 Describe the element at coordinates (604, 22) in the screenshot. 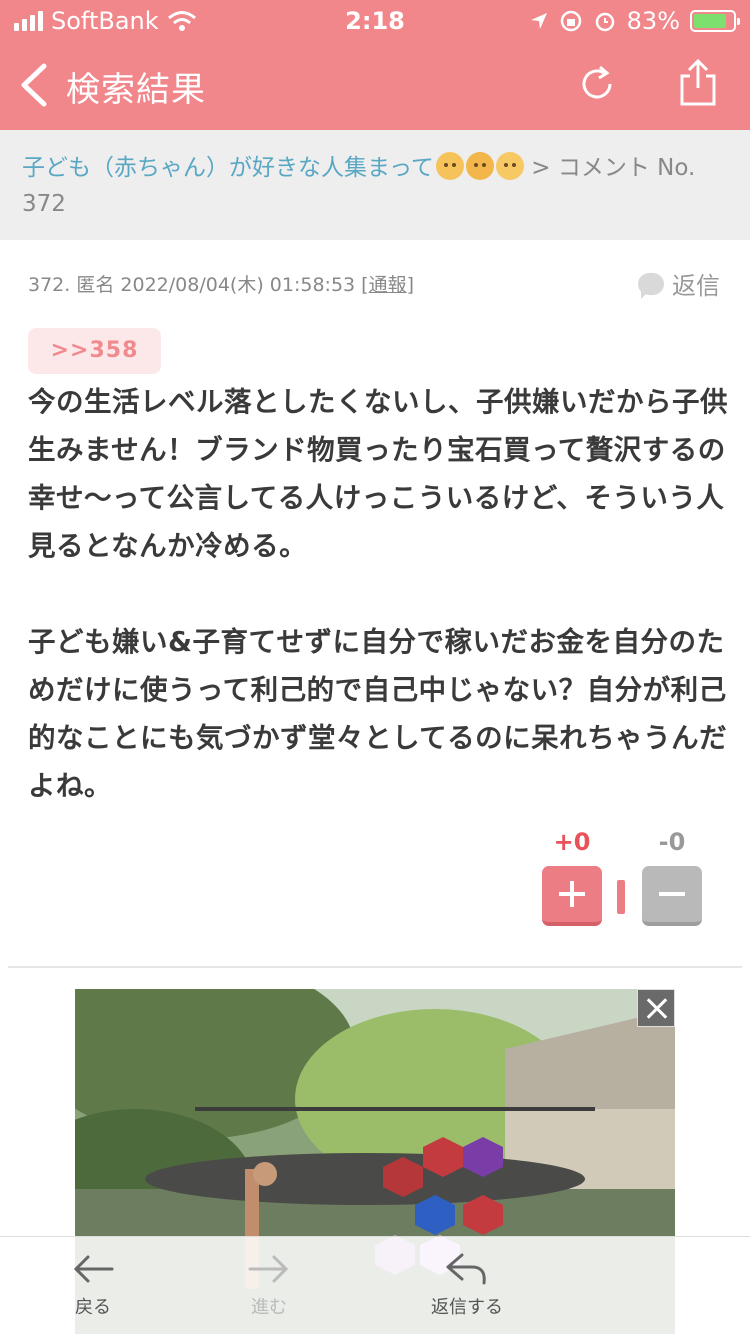

I see `alarm-icon` at that location.